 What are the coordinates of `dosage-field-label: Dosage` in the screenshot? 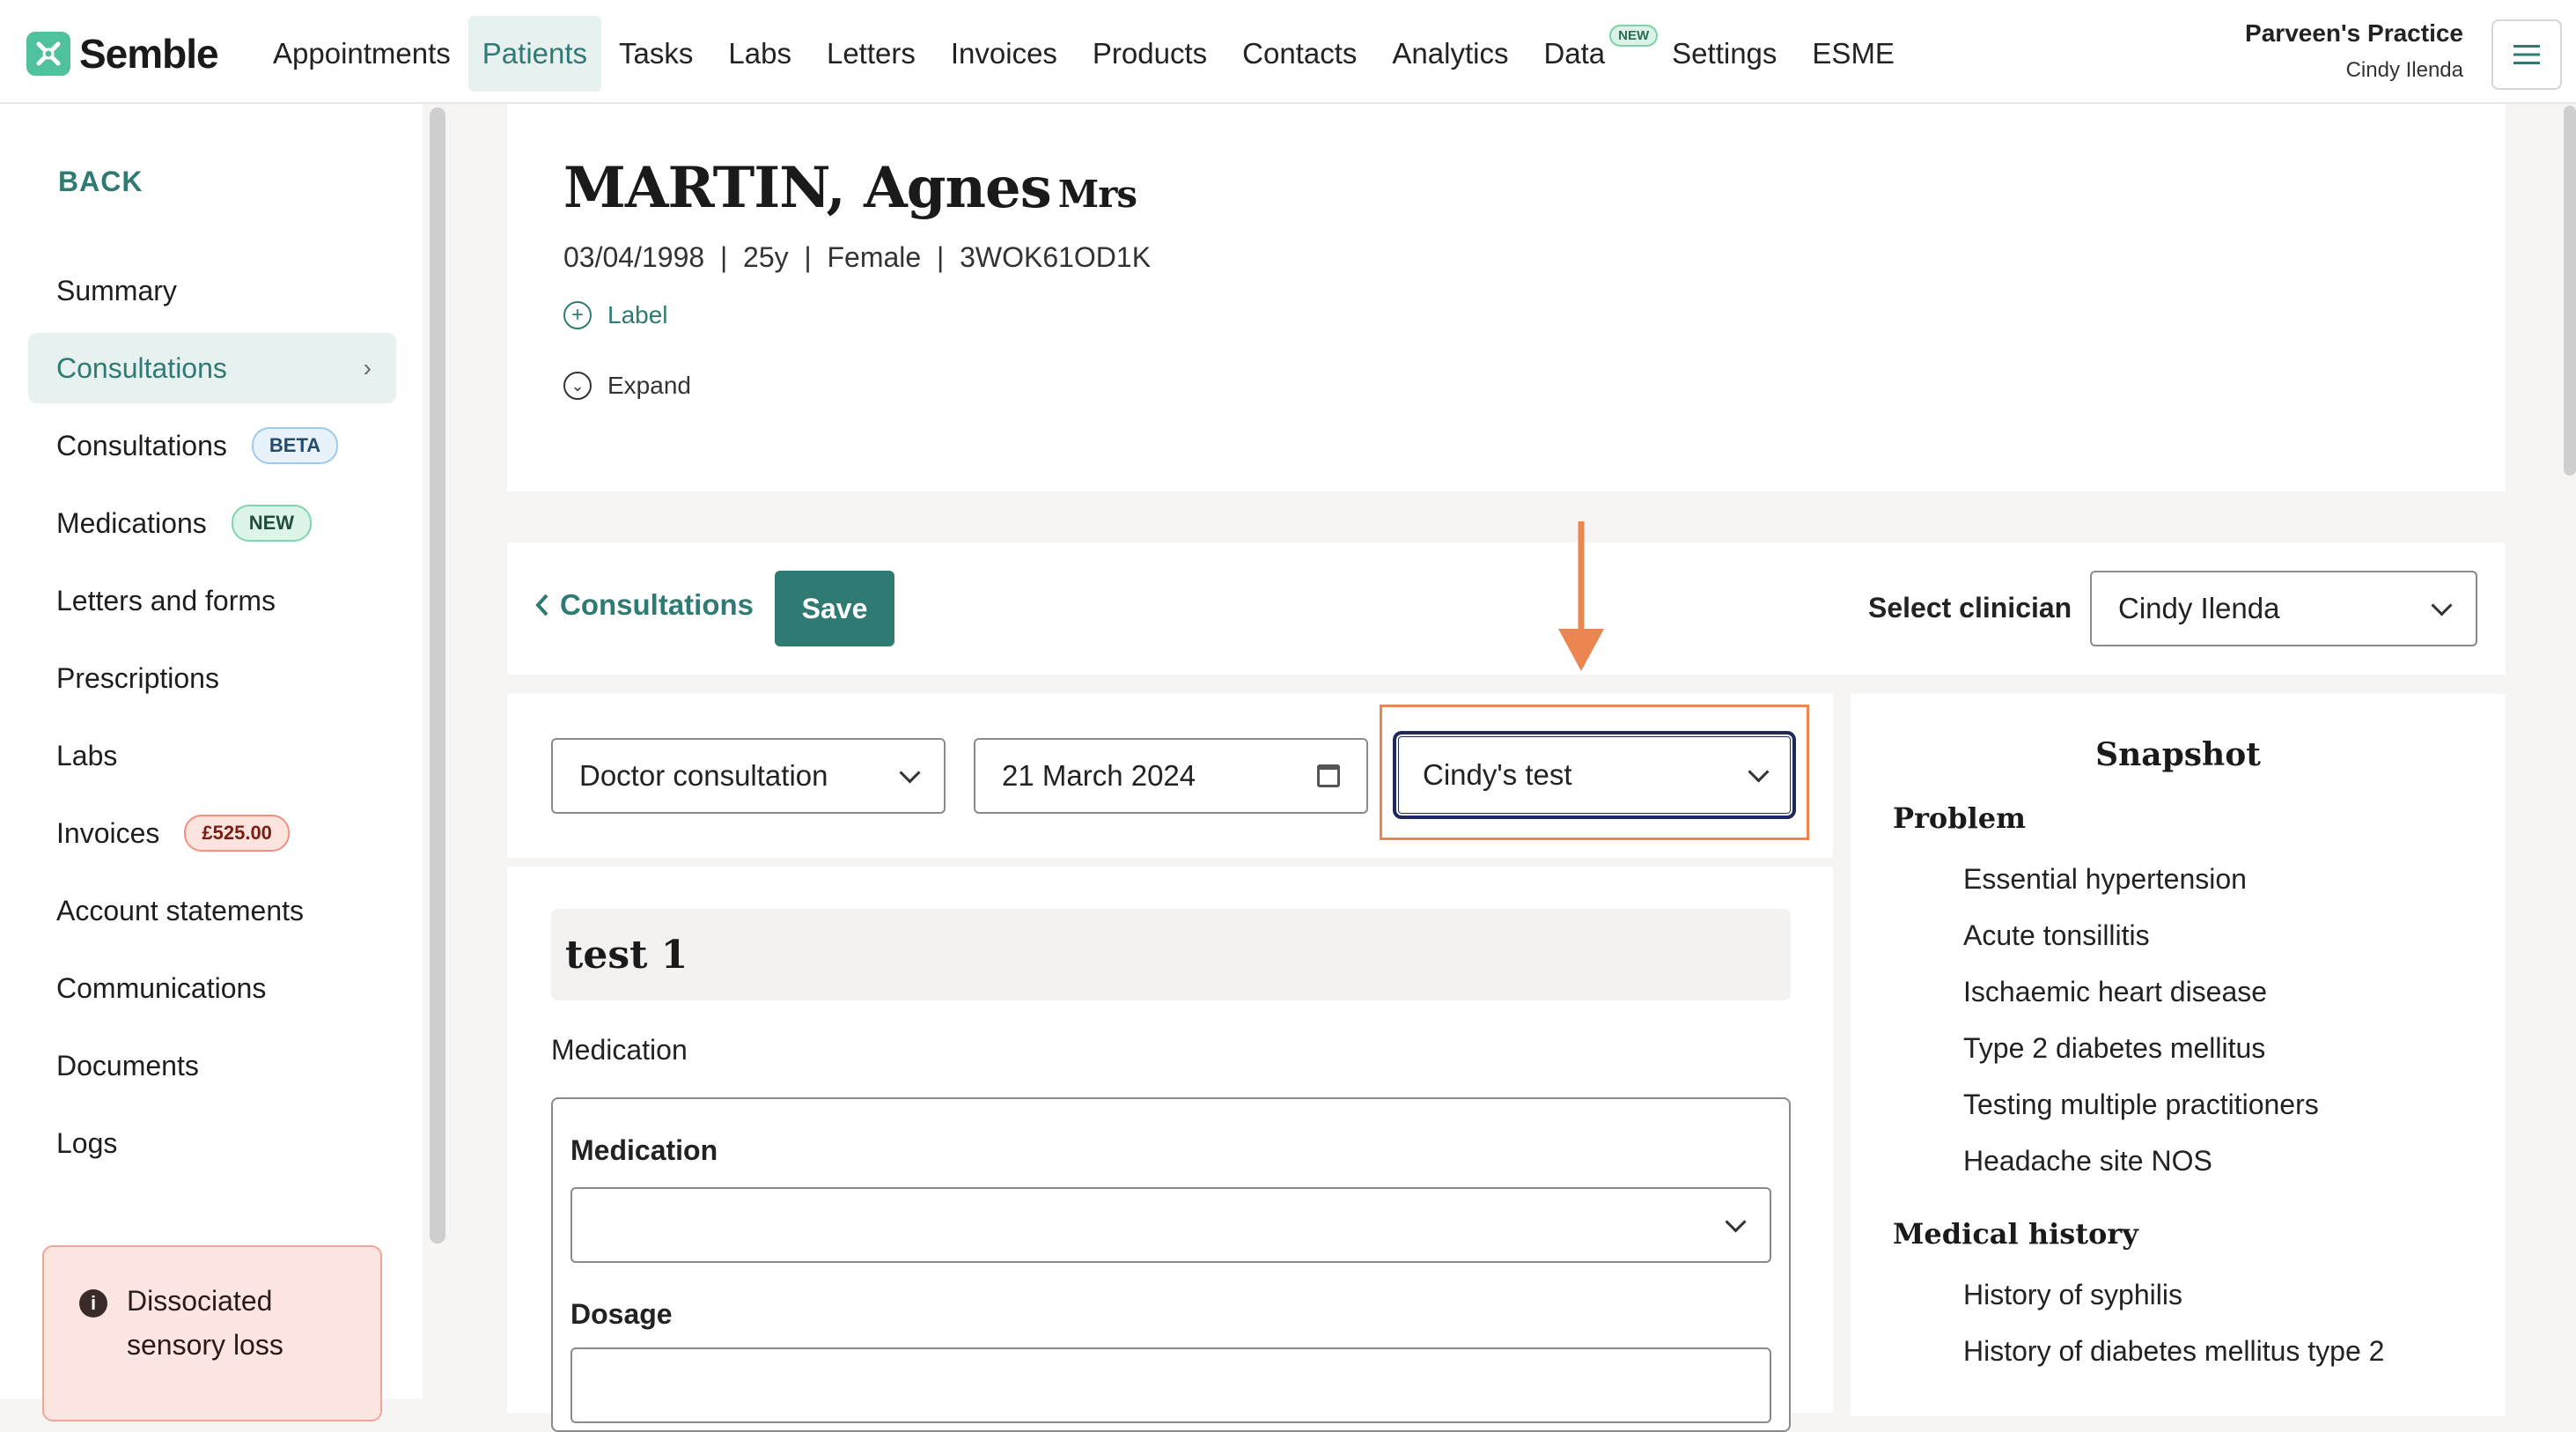 It's located at (622, 1314).